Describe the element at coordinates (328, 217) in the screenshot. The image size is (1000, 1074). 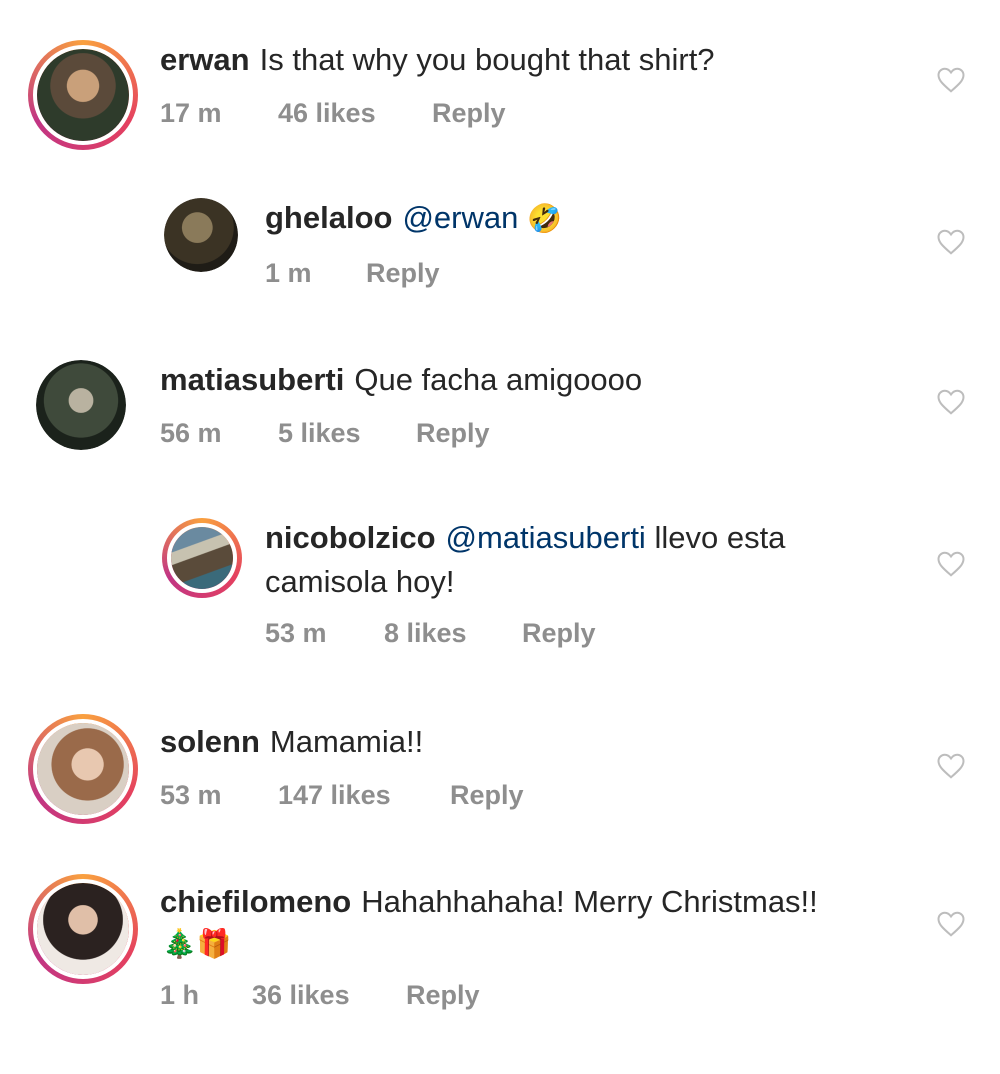
I see `username: ghelaloo` at that location.